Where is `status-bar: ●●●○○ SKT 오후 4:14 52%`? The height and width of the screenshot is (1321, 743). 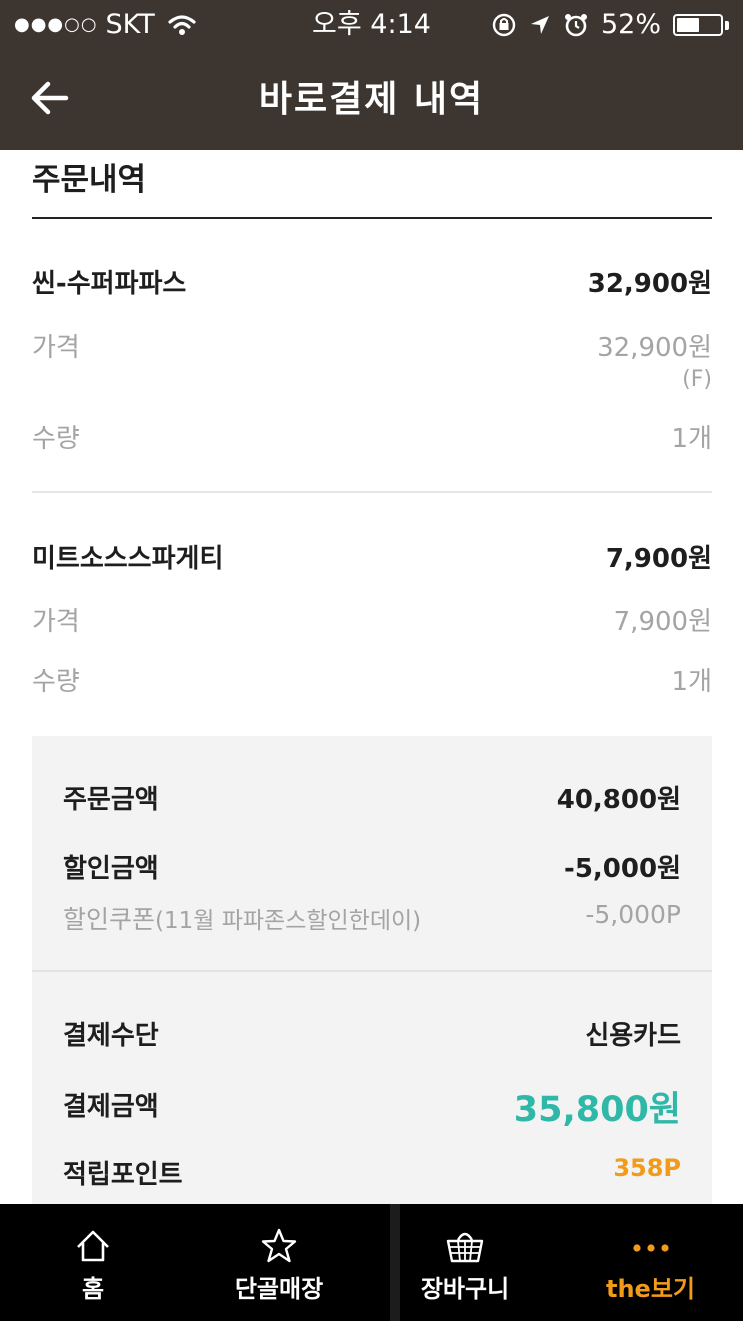 status-bar: ●●●○○ SKT 오후 4:14 52% is located at coordinates (371, 25).